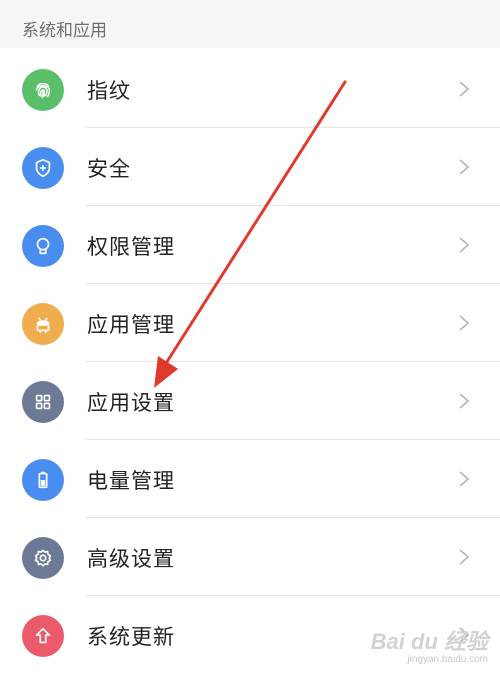  Describe the element at coordinates (250, 89) in the screenshot. I see `list-item-fingerprint: 指纹` at that location.